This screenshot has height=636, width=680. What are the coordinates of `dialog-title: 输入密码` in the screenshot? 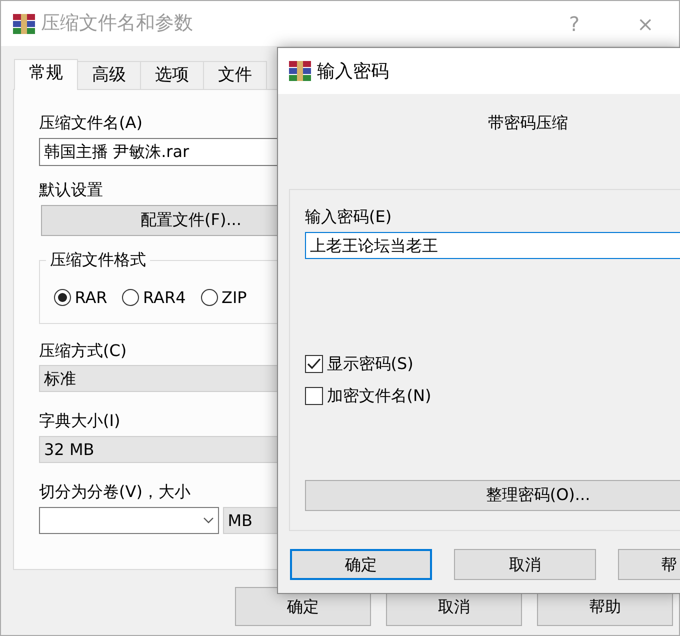 It's located at (353, 72).